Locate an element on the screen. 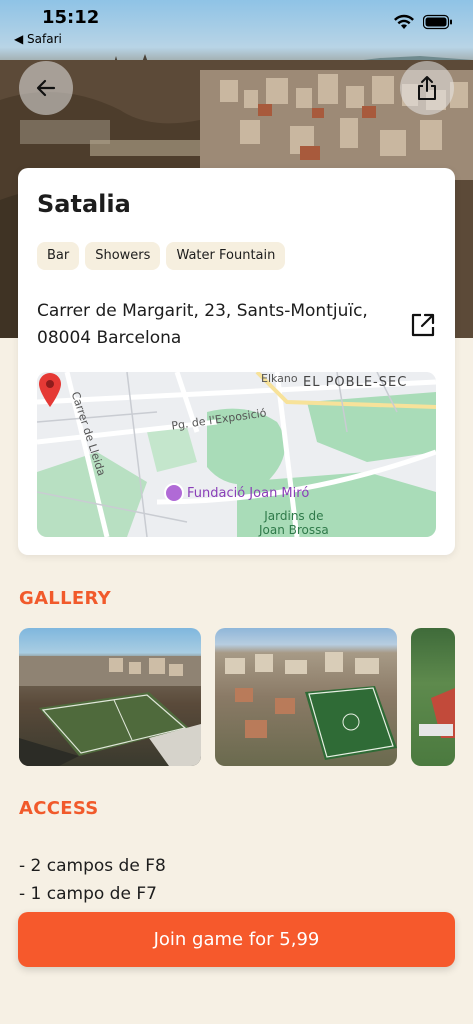 Image resolution: width=473 pixels, height=1024 pixels. address-line-1: Carrer de Margarit, 23, Sants-Montjuïc, is located at coordinates (202, 311).